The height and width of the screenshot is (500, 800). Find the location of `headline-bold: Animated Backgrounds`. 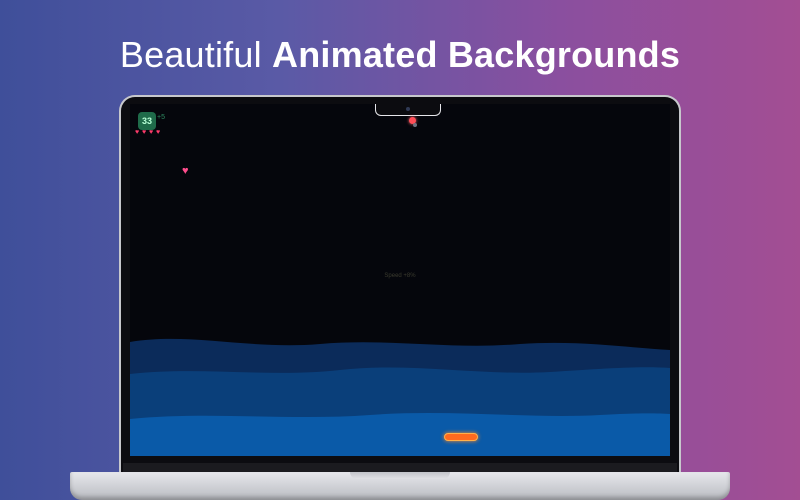

headline-bold: Animated Backgrounds is located at coordinates (476, 54).